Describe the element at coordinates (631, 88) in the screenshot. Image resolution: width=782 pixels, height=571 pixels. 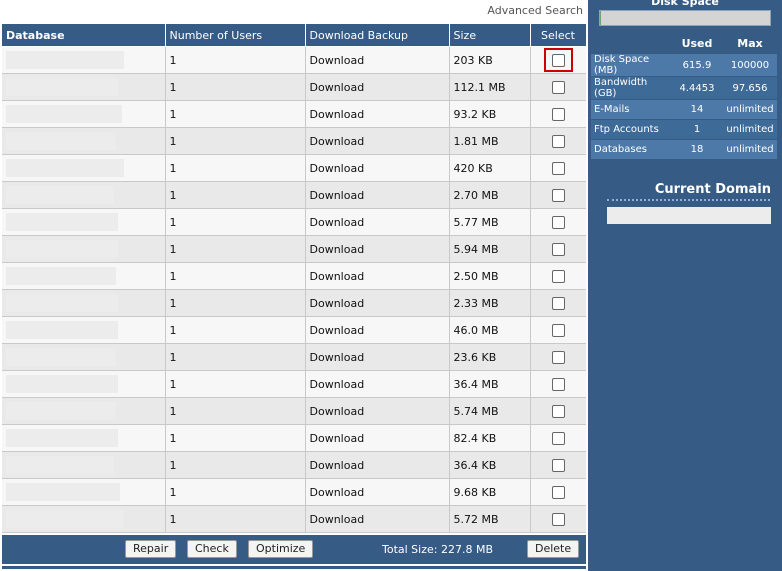
I see `stats-label: Bandwidth (GB)` at that location.